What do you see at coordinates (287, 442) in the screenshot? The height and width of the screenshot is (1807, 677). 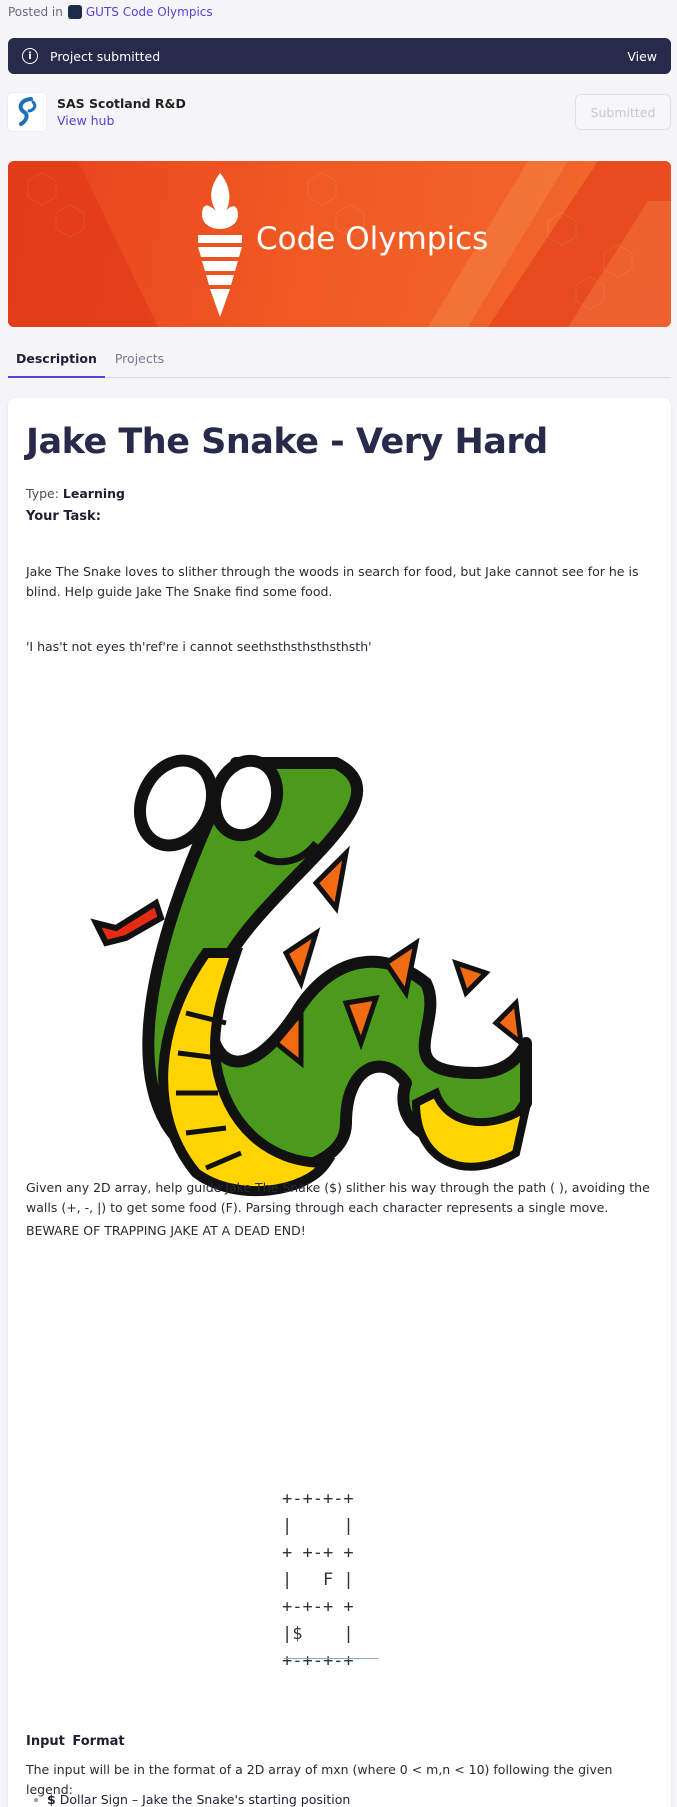 I see `challenge-title: Jake The Snake - Very Hard` at bounding box center [287, 442].